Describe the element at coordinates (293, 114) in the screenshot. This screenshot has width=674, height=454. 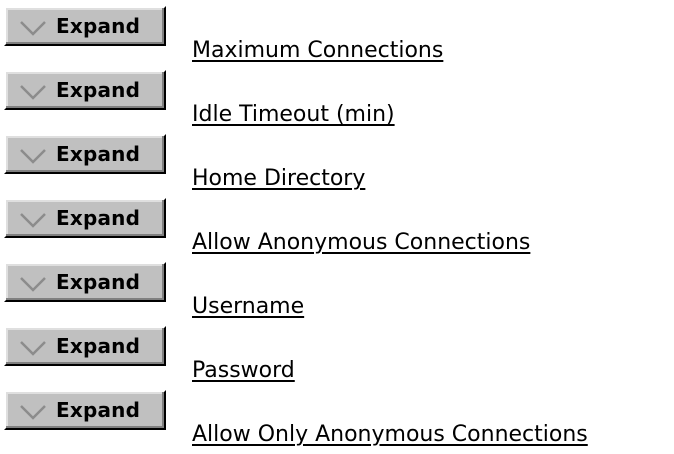
I see `setting-label: Idle Timeout (min)` at that location.